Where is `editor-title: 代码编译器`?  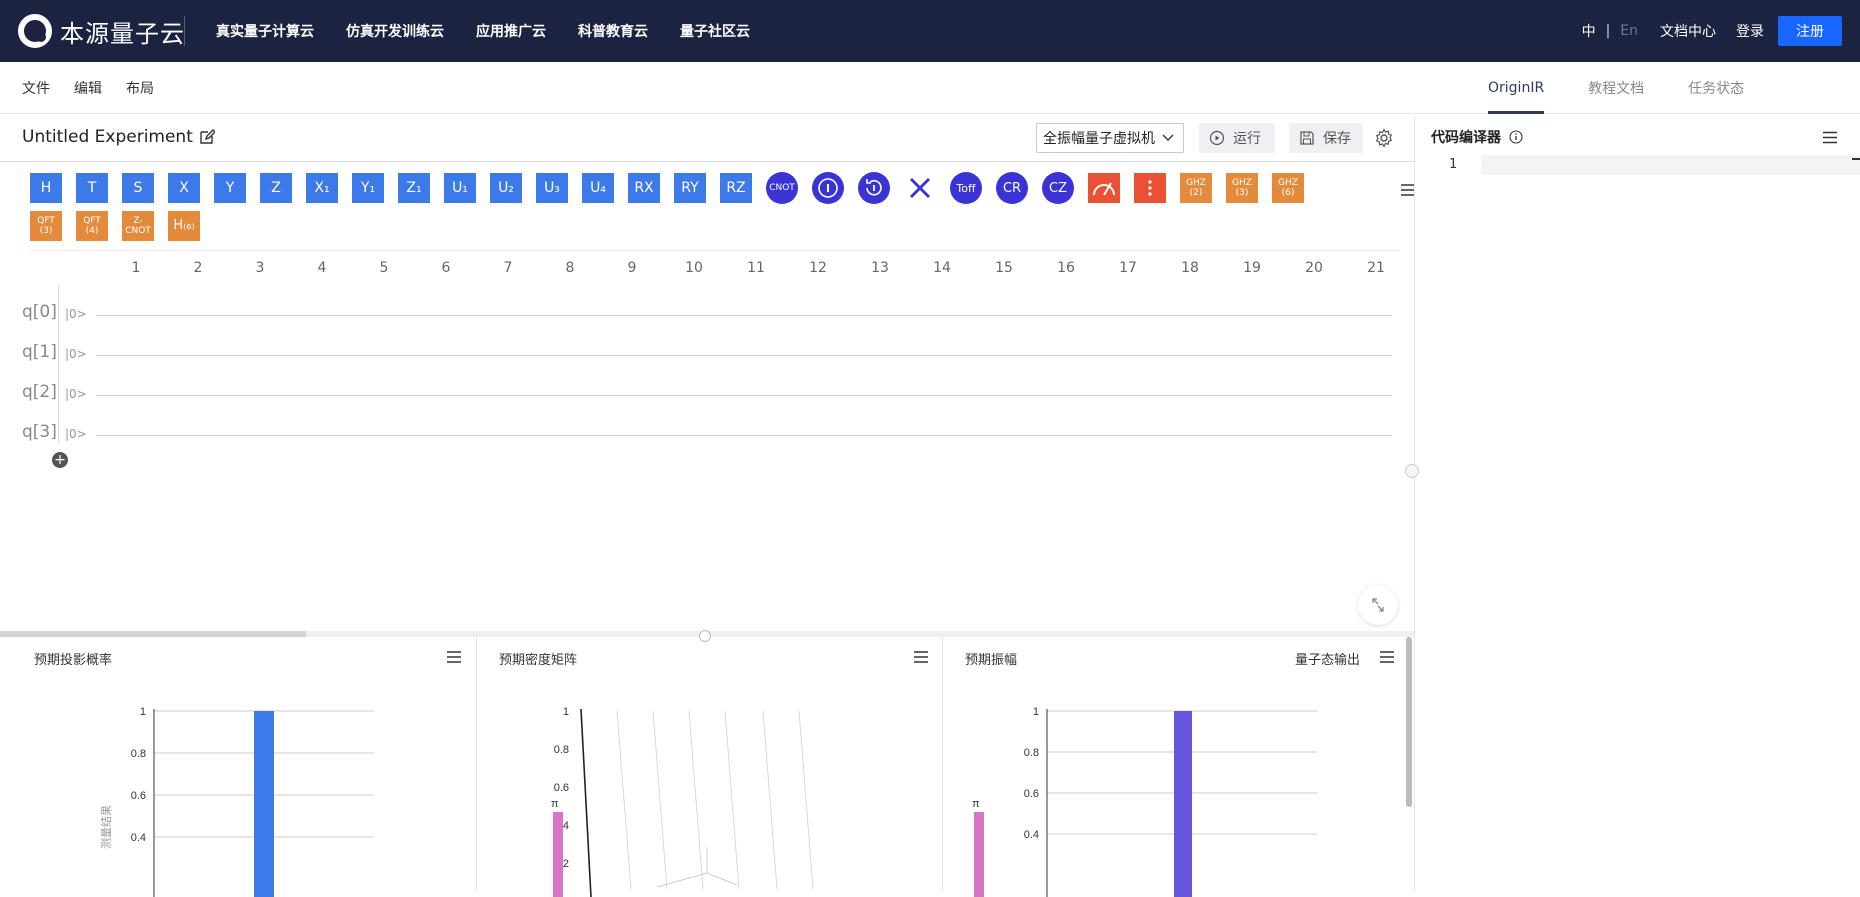
editor-title: 代码编译器 is located at coordinates (1466, 138).